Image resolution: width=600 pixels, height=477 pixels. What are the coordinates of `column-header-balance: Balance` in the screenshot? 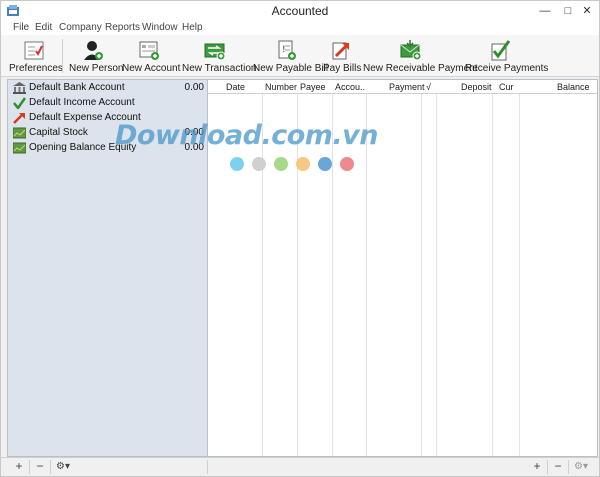 It's located at (573, 87).